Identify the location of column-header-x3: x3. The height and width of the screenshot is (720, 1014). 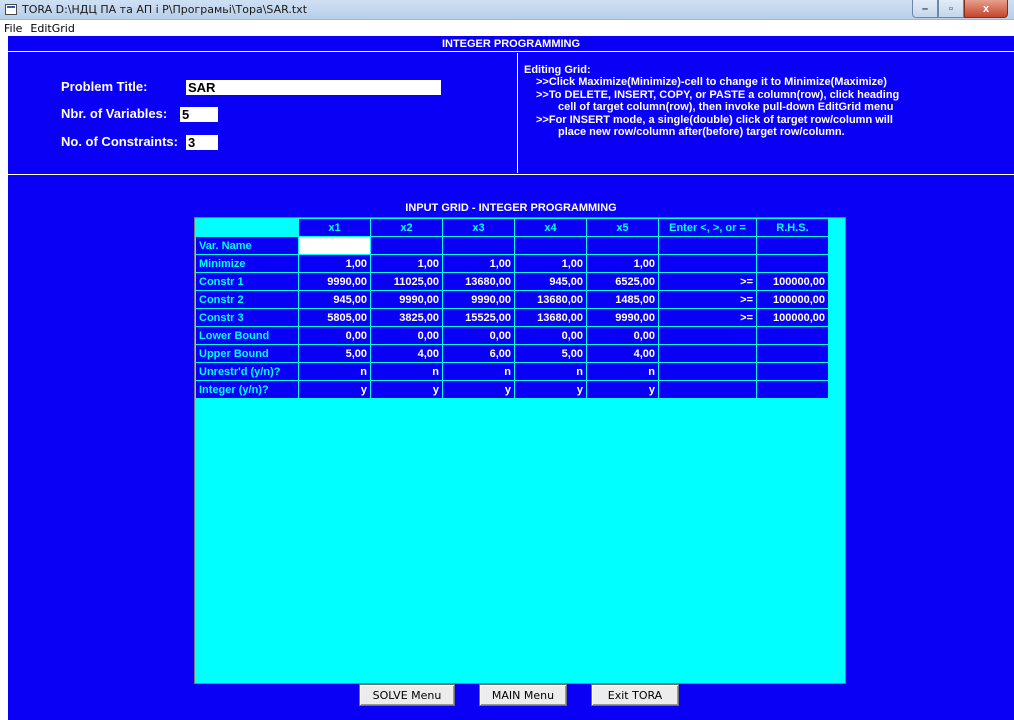
(478, 227).